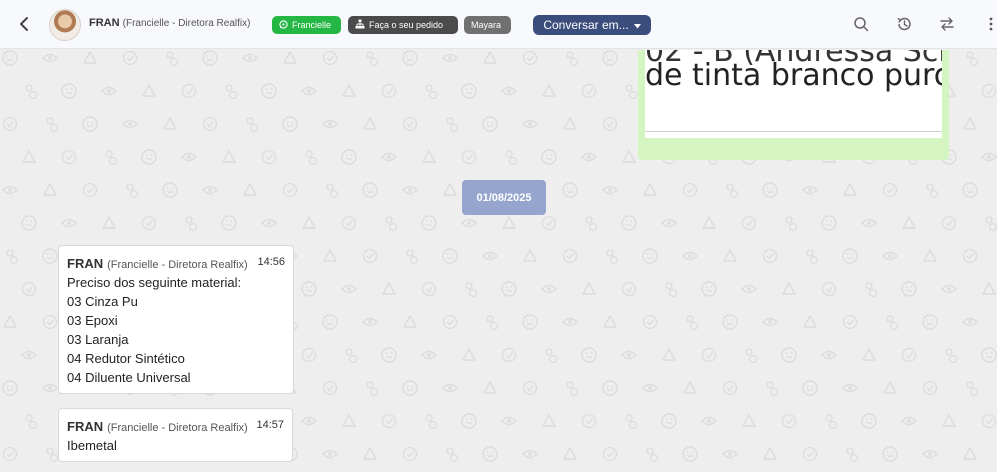 The height and width of the screenshot is (472, 997). I want to click on agent-tag-label: Mayara, so click(486, 25).